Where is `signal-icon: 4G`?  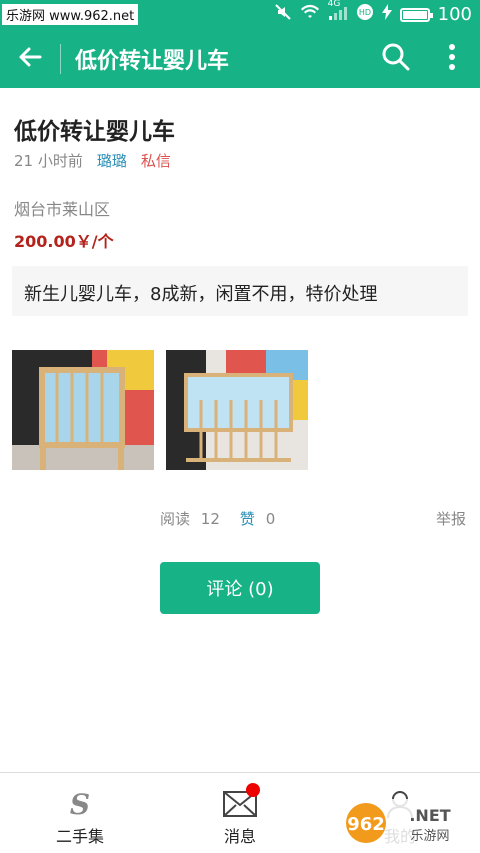
signal-icon: 4G is located at coordinates (338, 12).